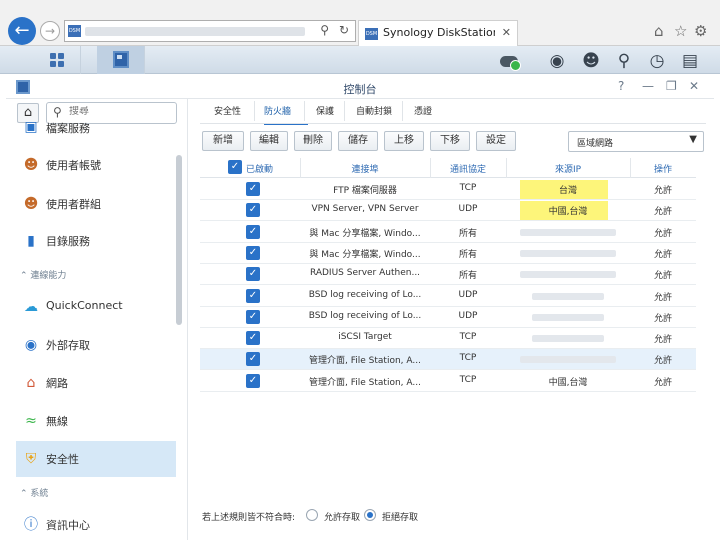 This screenshot has width=720, height=540. Describe the element at coordinates (448, 360) in the screenshot. I see `table-row: ✓ 管理介面, File Station, A... TCP 允許` at that location.